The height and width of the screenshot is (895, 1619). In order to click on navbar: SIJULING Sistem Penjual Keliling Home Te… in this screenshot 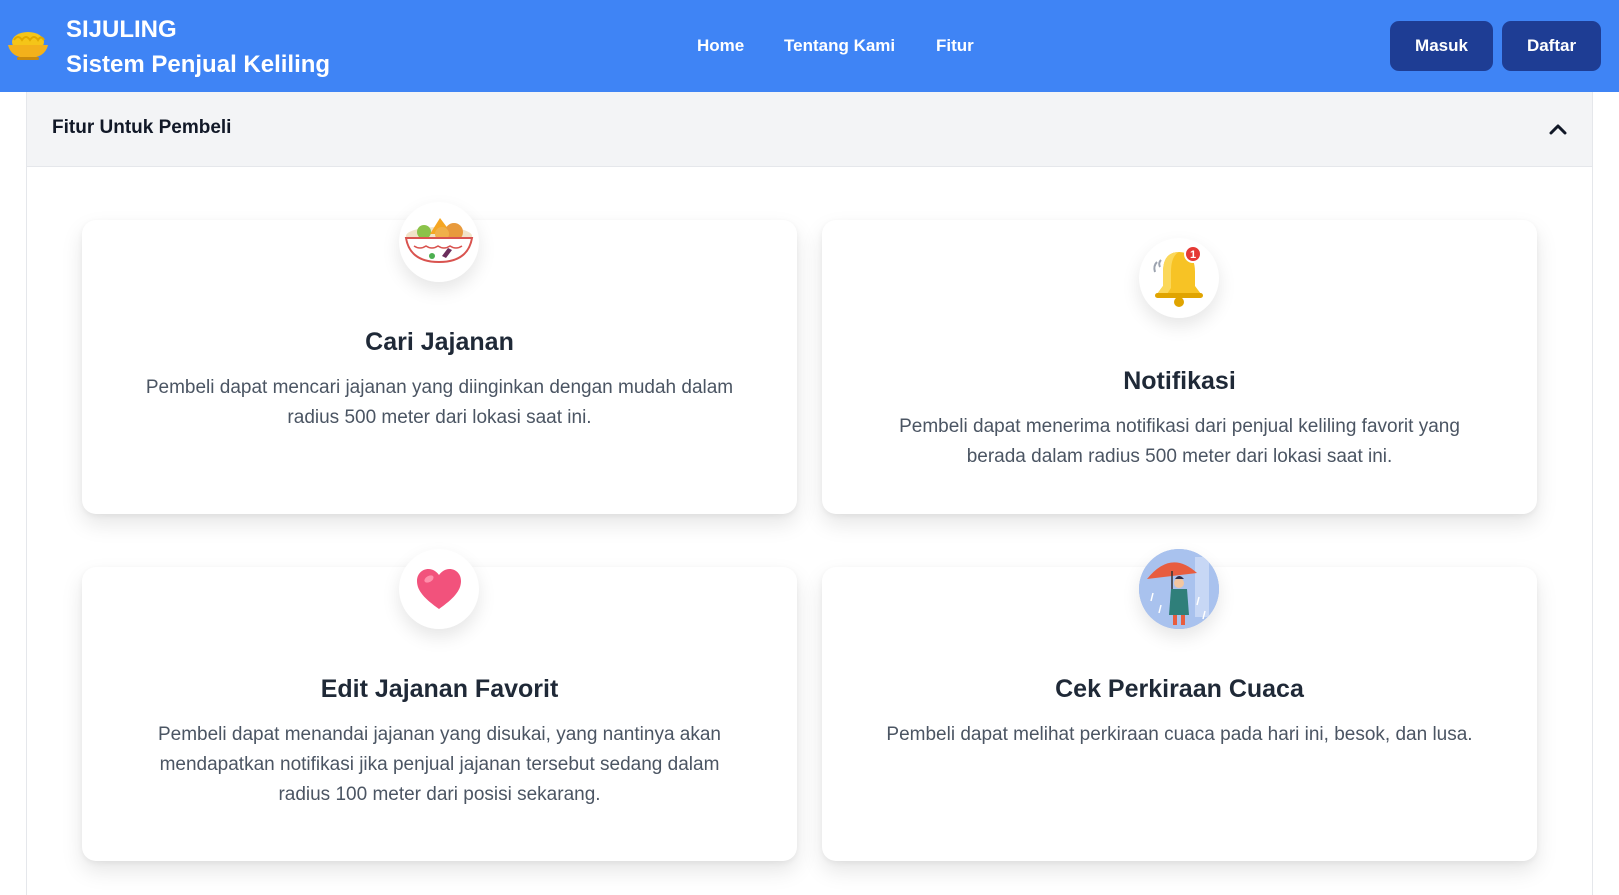, I will do `click(809, 46)`.